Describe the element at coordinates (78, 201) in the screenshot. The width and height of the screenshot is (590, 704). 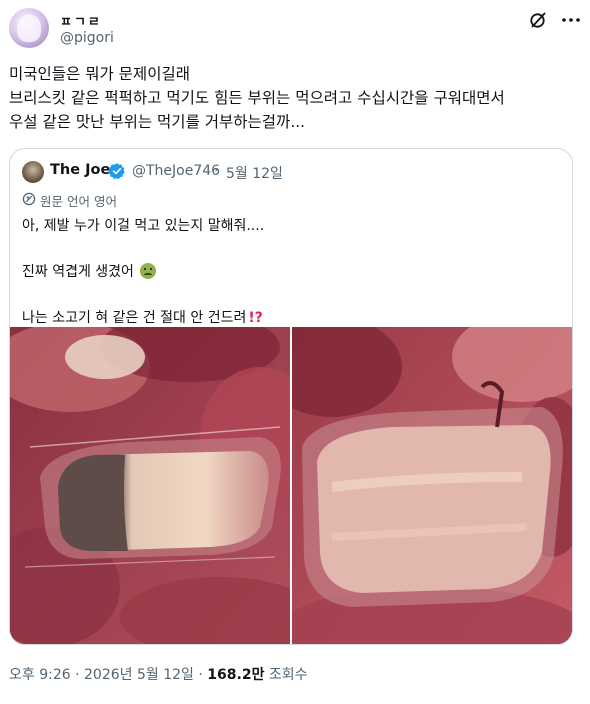
I see `translation-label: 원문 언어 영어` at that location.